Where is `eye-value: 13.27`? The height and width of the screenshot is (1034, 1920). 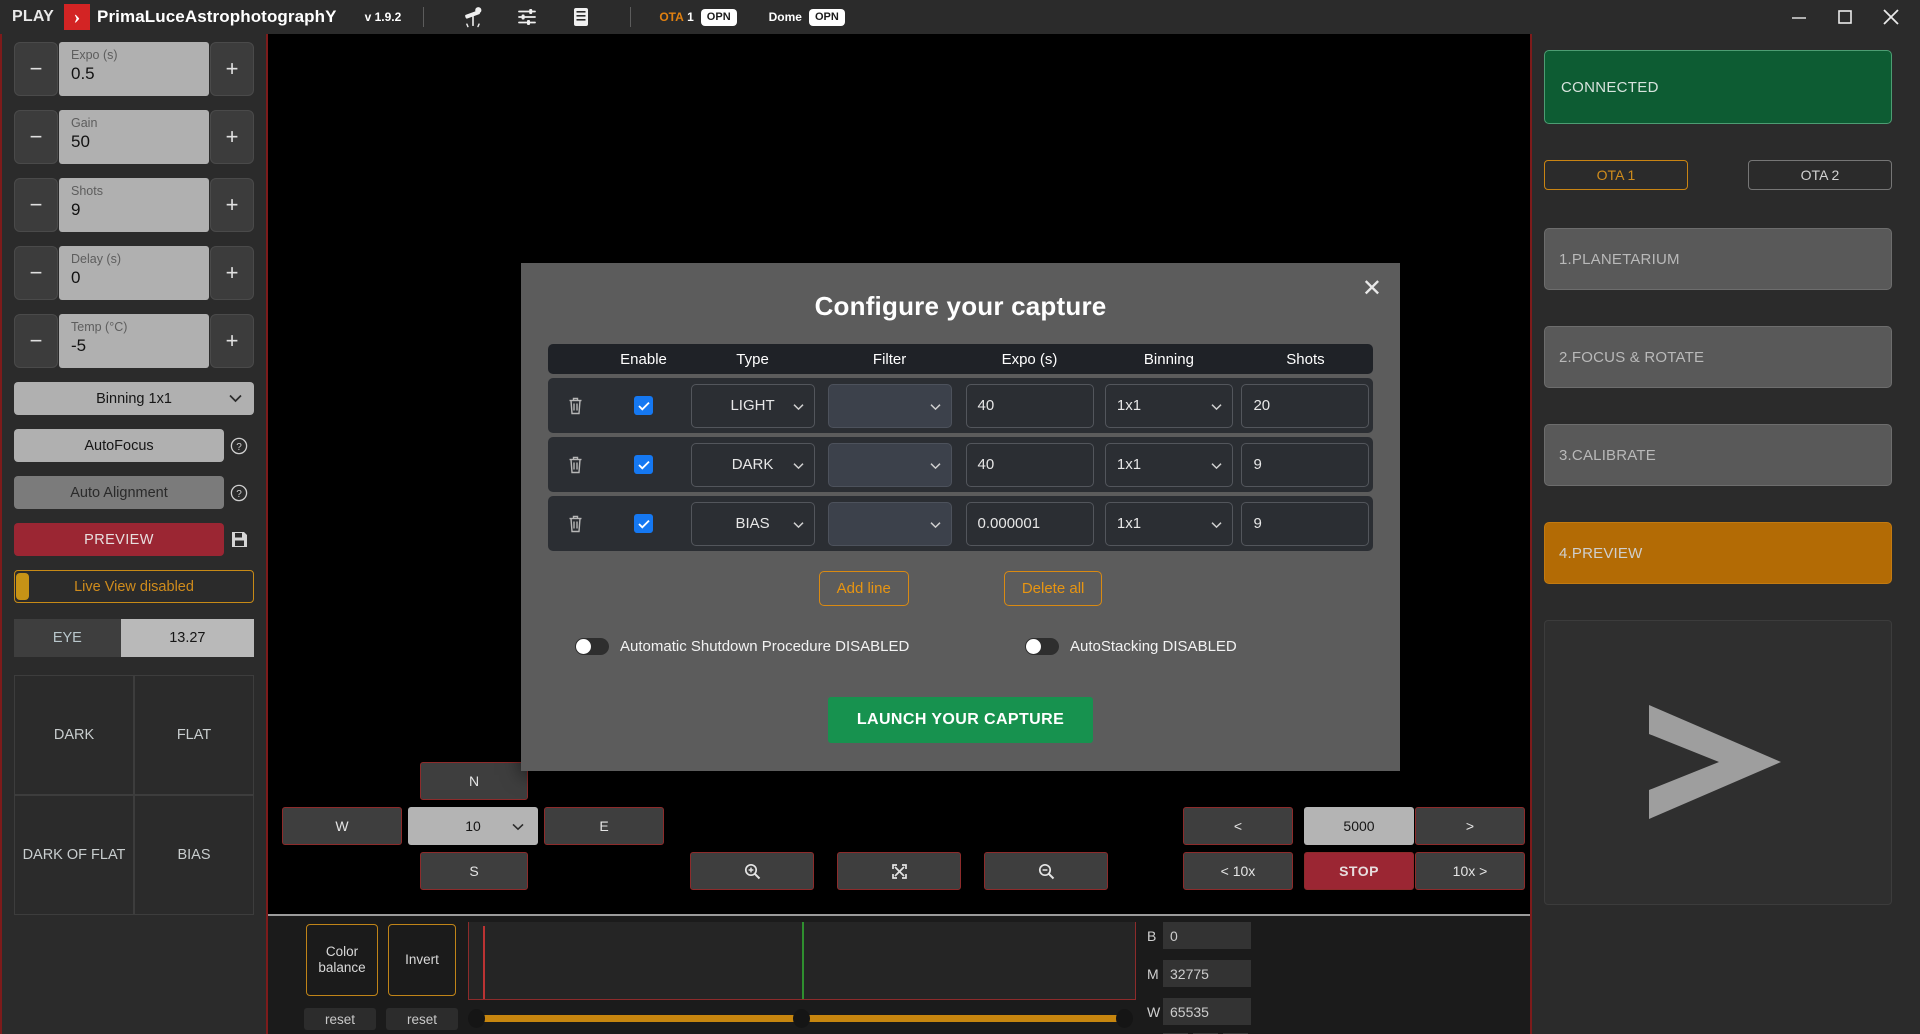
eye-value: 13.27 is located at coordinates (187, 638).